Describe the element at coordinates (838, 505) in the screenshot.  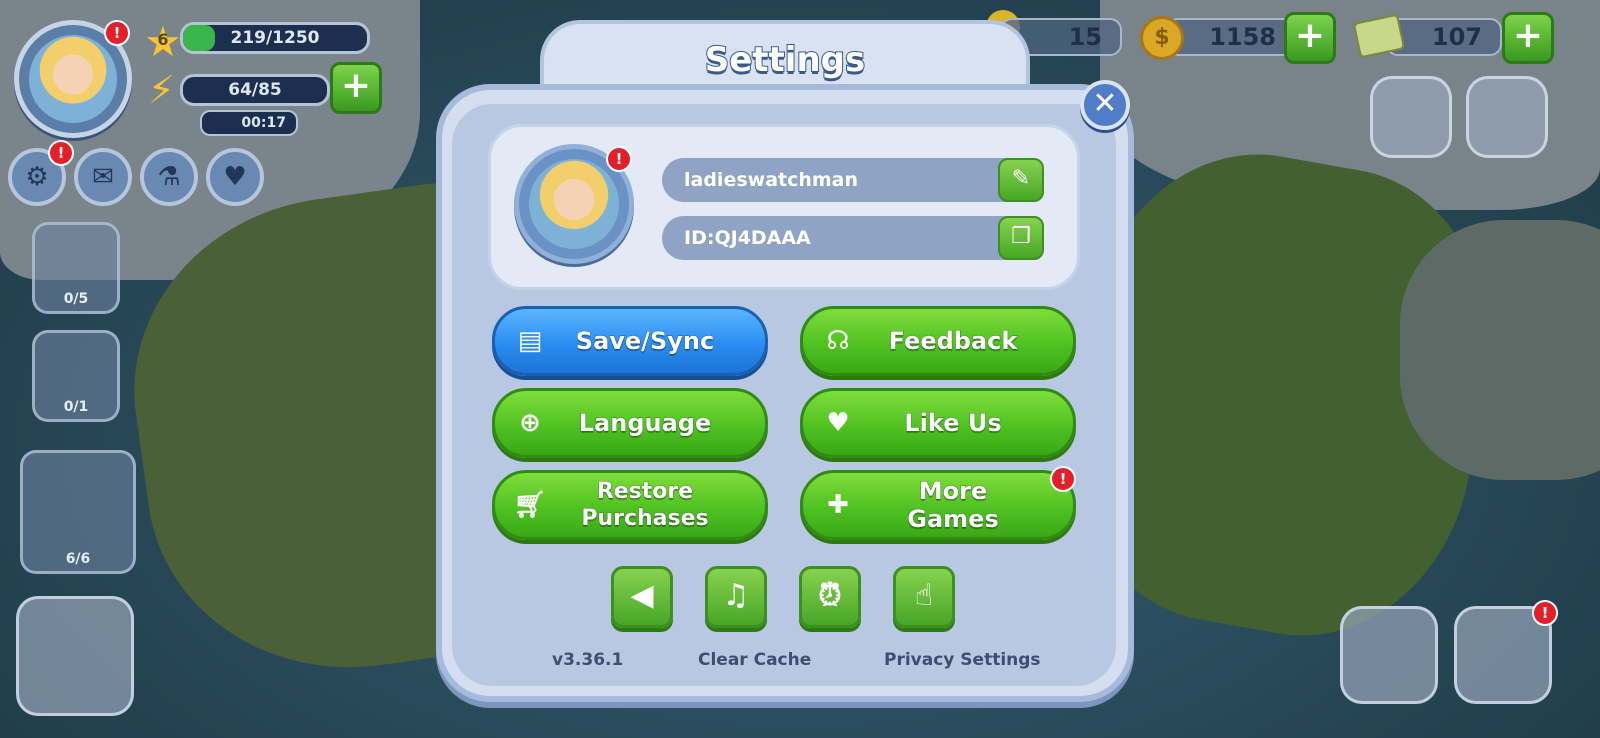
I see `gamepad-icon: ✚` at that location.